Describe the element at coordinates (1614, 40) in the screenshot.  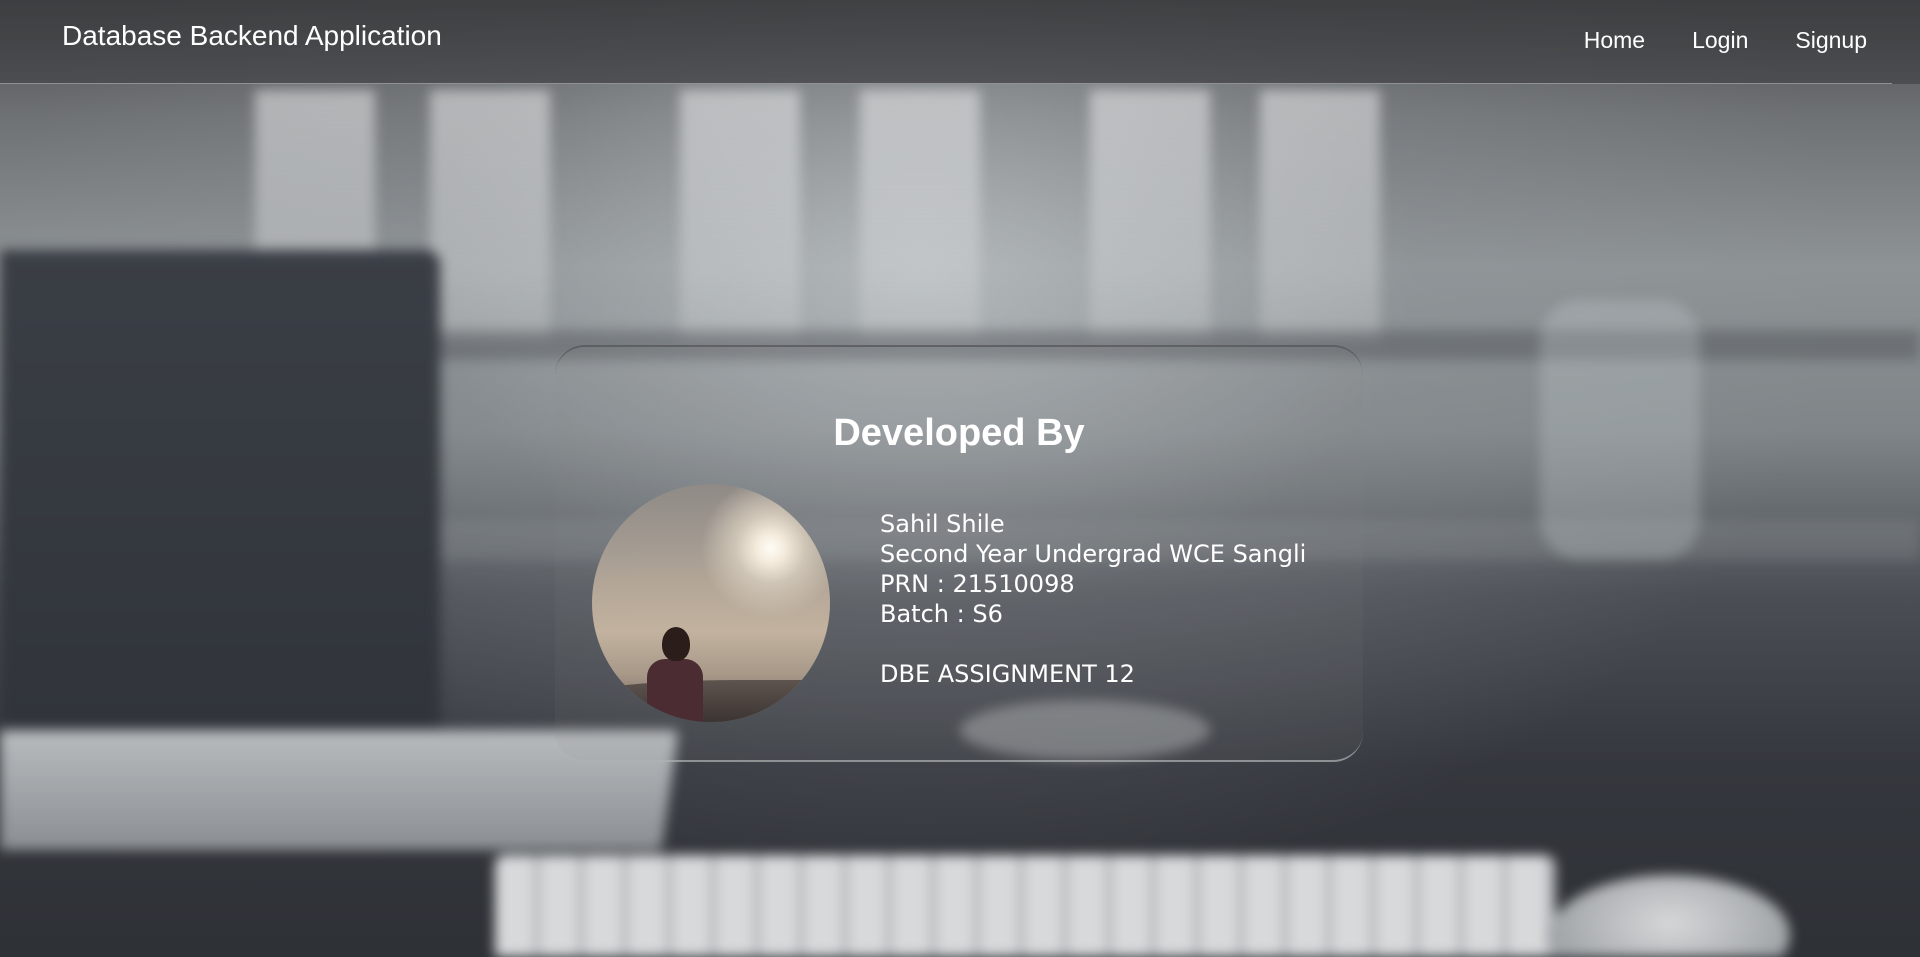
I see `nav-home-link: Home` at that location.